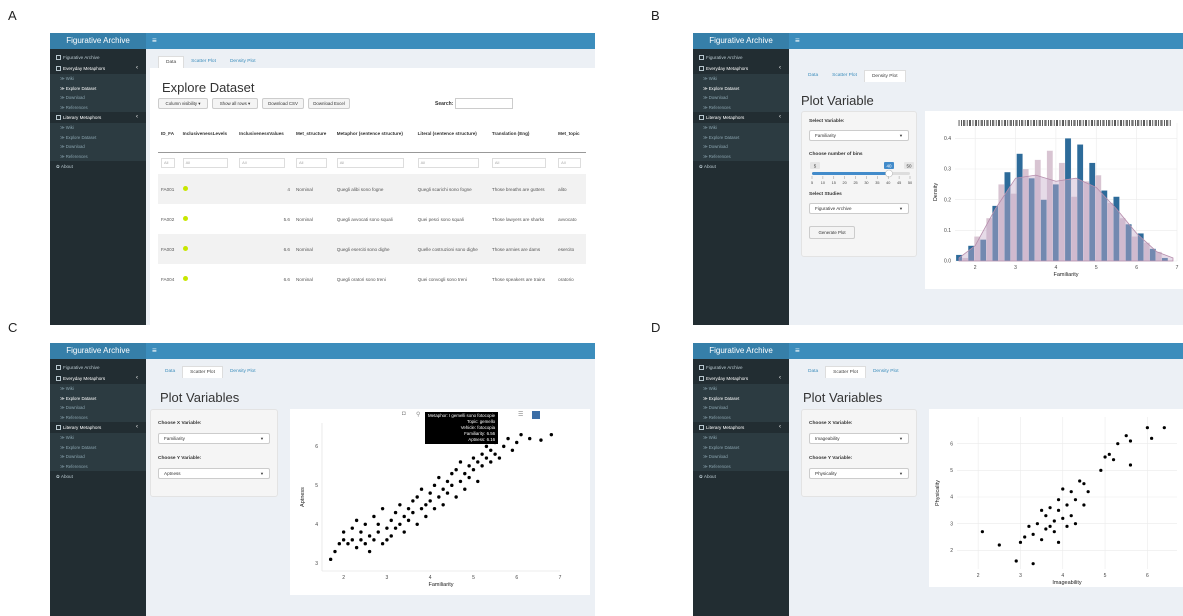 The height and width of the screenshot is (616, 1183). What do you see at coordinates (859, 208) in the screenshot?
I see `select-studies-dropdown: Figurative Archive ▼` at bounding box center [859, 208].